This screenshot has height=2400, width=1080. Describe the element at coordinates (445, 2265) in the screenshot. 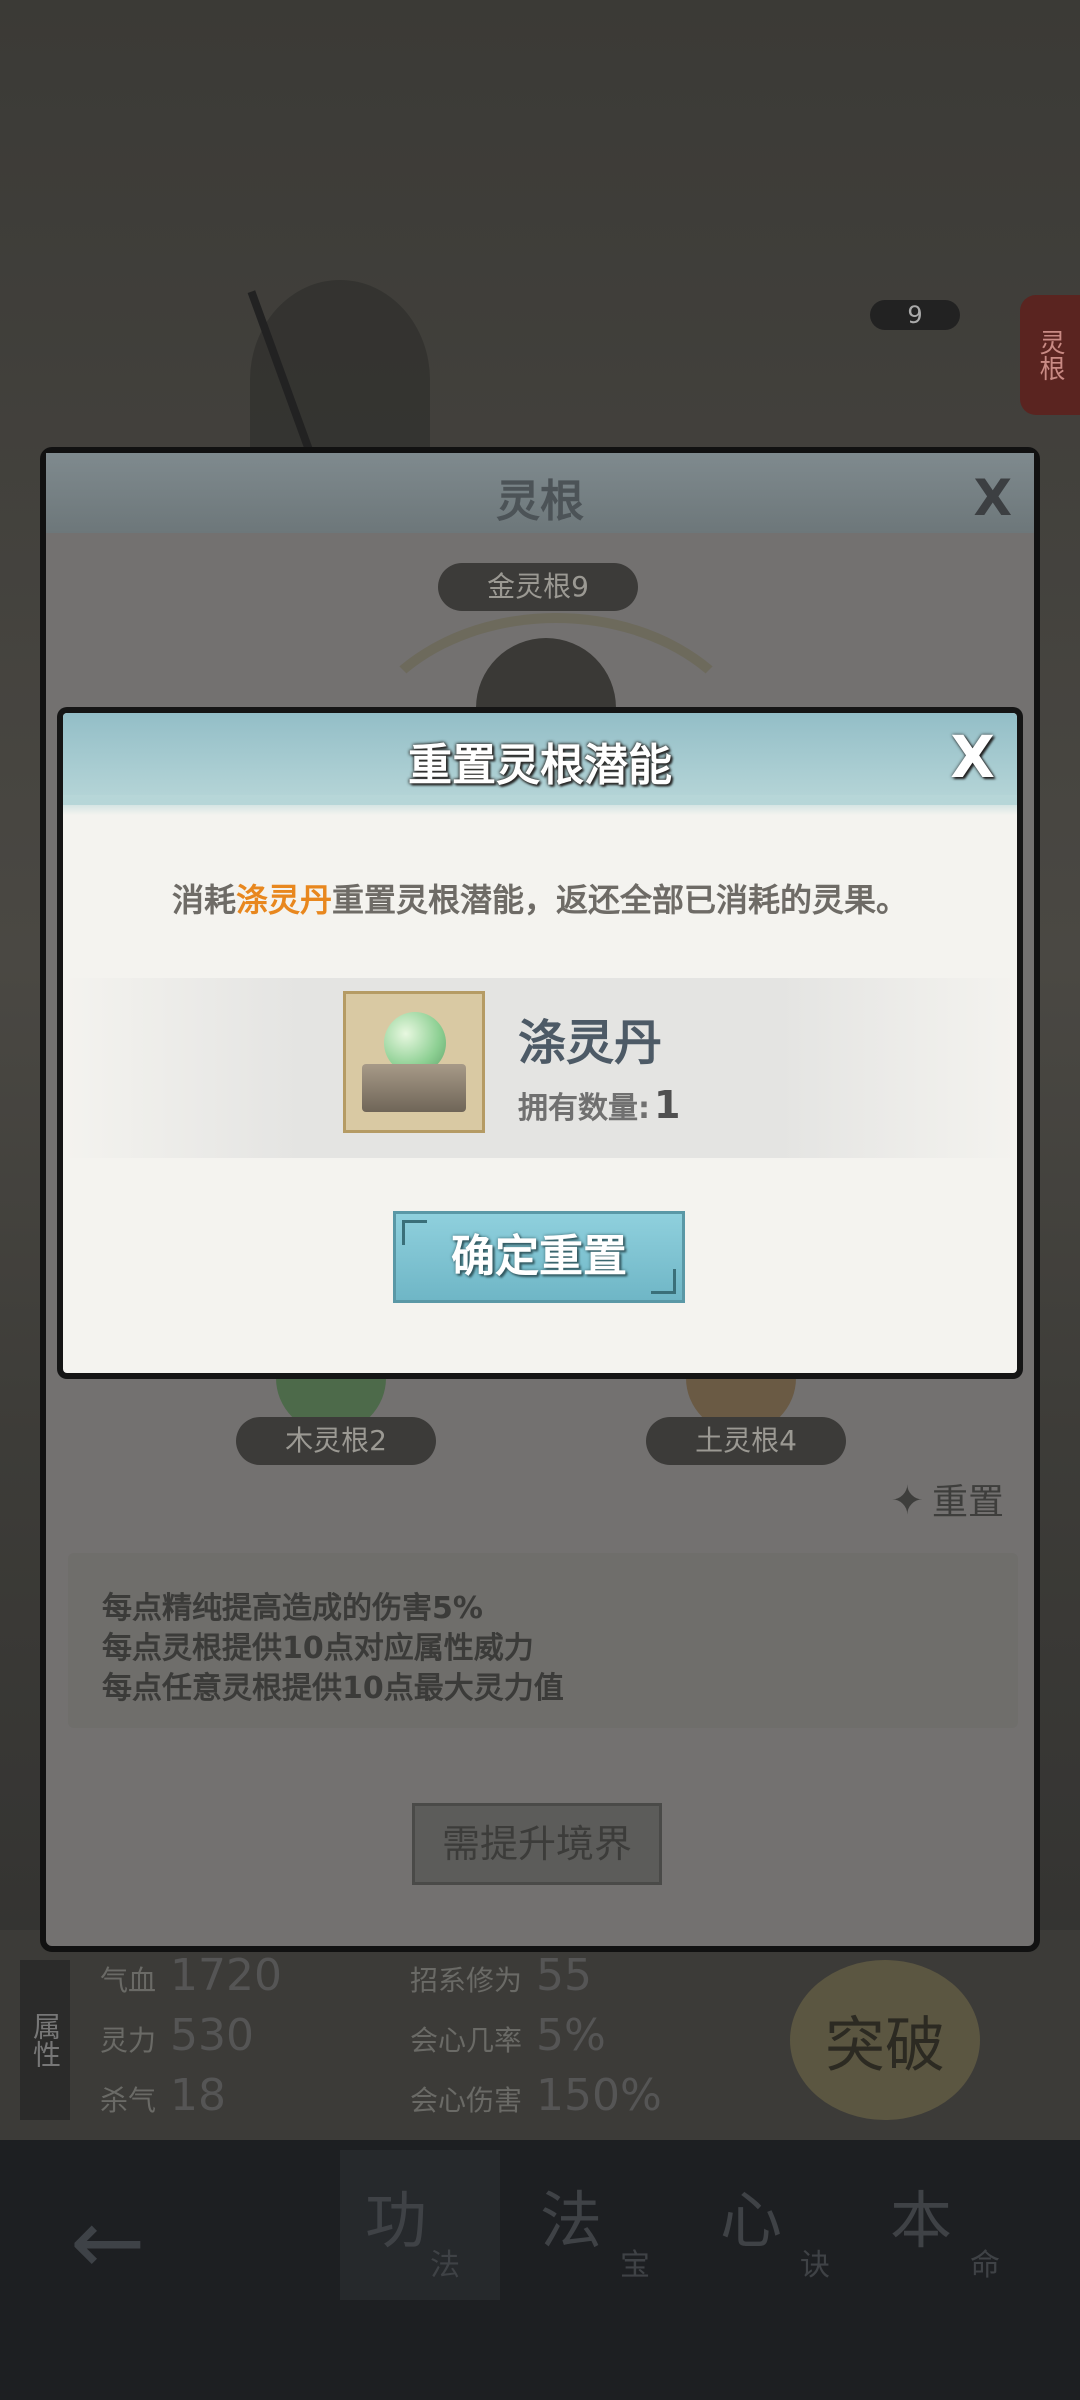

I see `nav-tab-sub: 法` at that location.